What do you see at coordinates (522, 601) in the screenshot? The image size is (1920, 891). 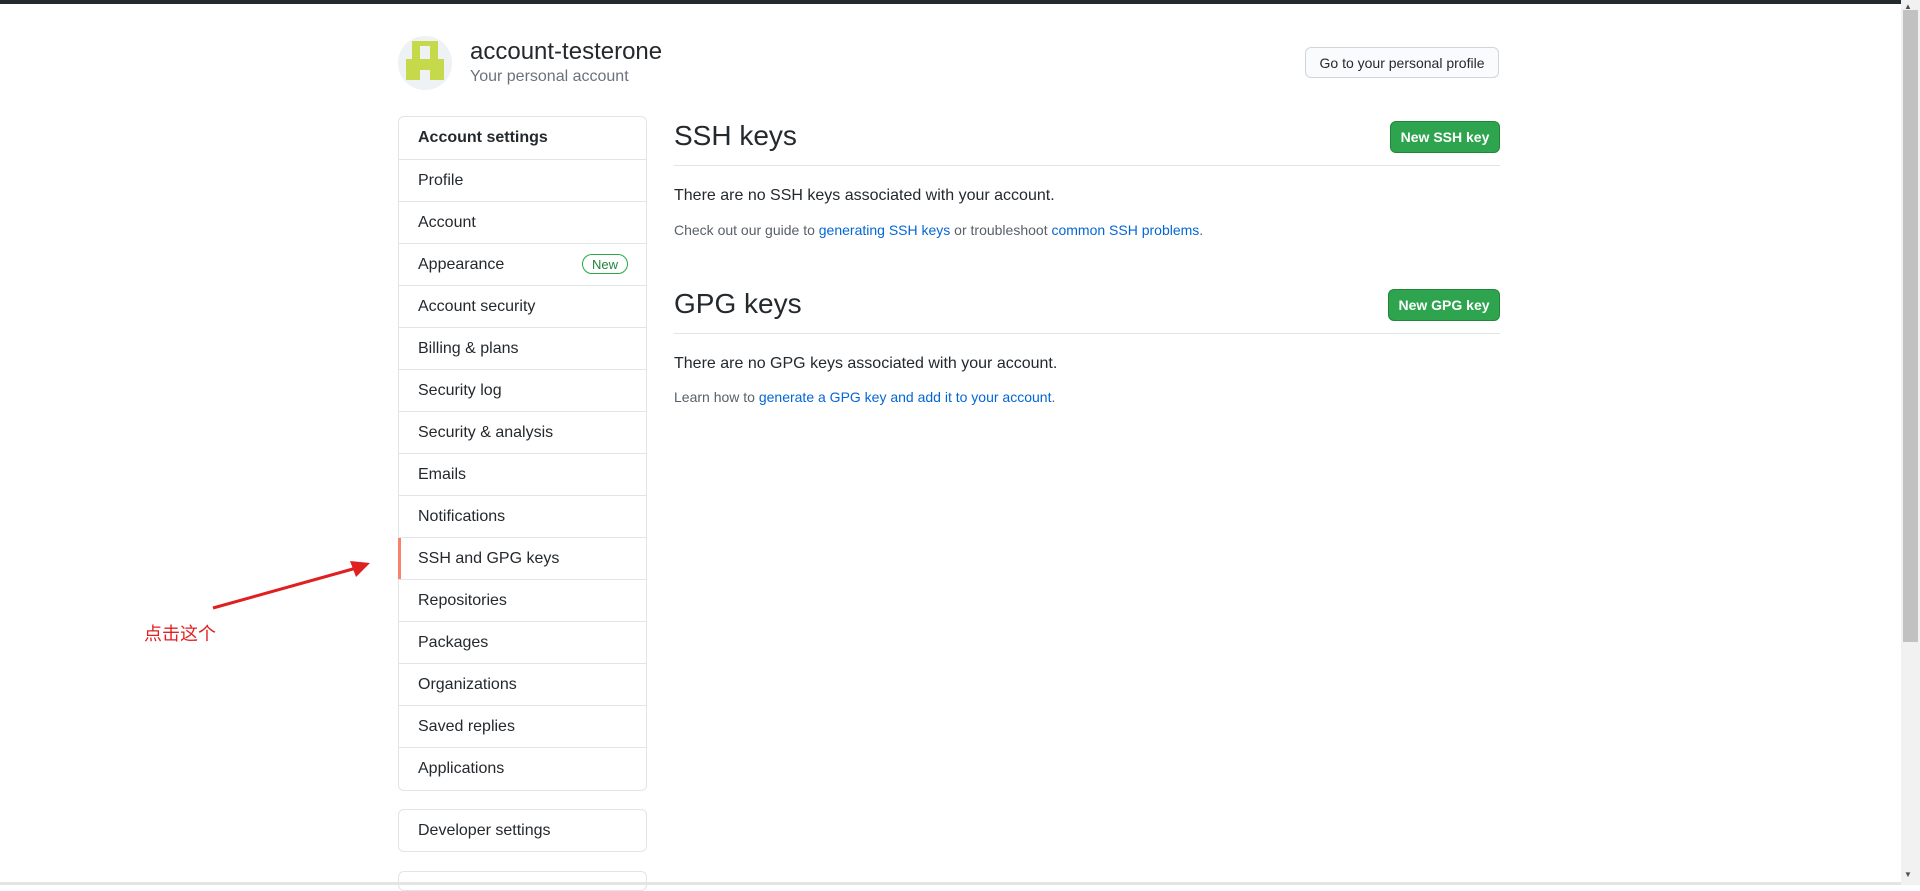 I see `sidebar-item-repositories: Repositories` at bounding box center [522, 601].